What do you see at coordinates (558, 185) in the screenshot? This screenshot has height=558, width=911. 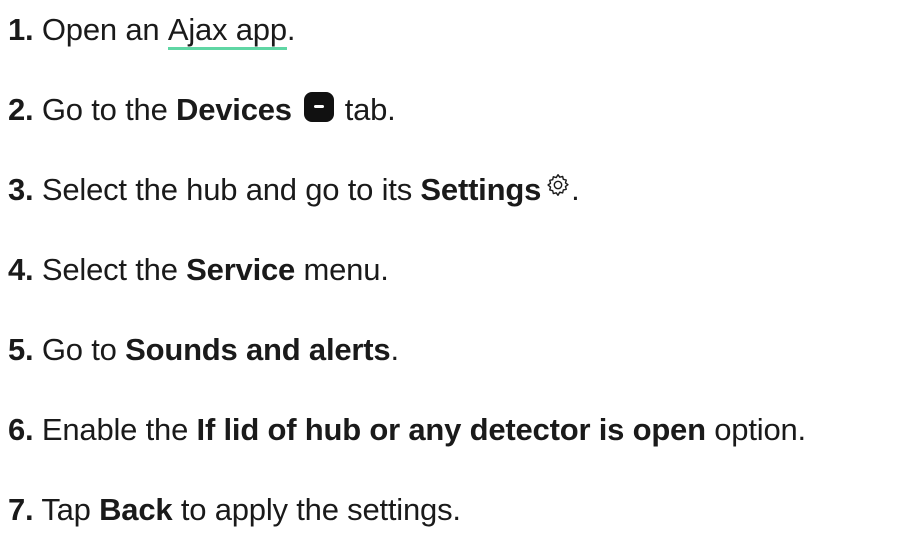 I see `gear-icon` at bounding box center [558, 185].